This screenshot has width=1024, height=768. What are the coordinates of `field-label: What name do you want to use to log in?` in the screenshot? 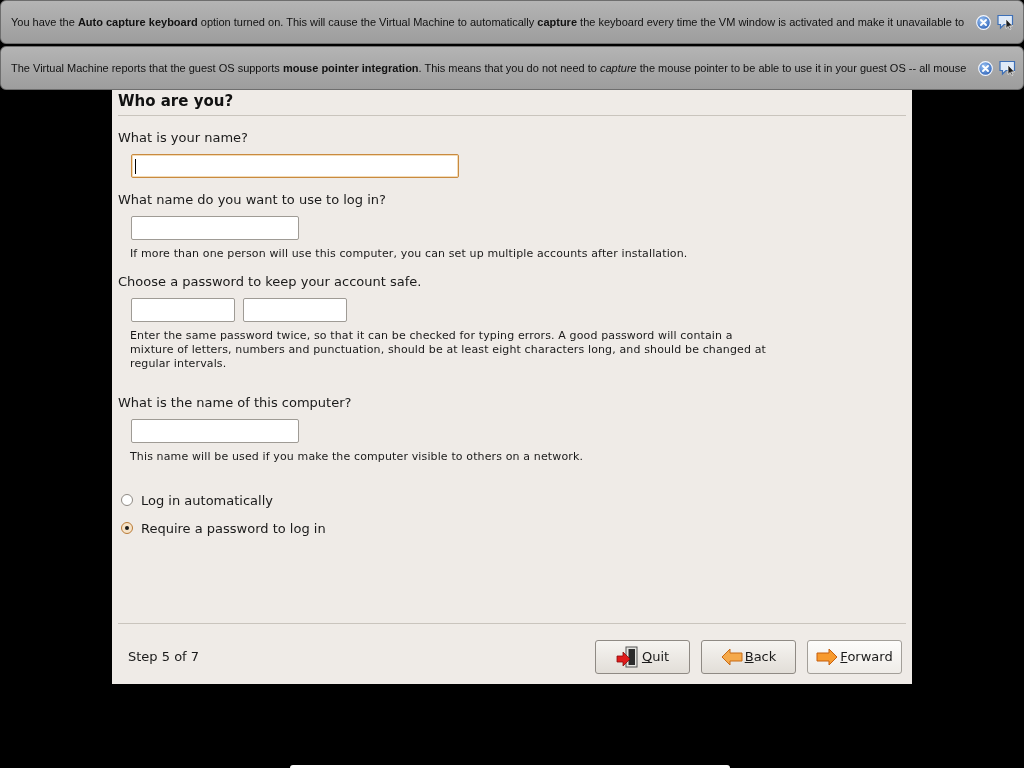 It's located at (252, 199).